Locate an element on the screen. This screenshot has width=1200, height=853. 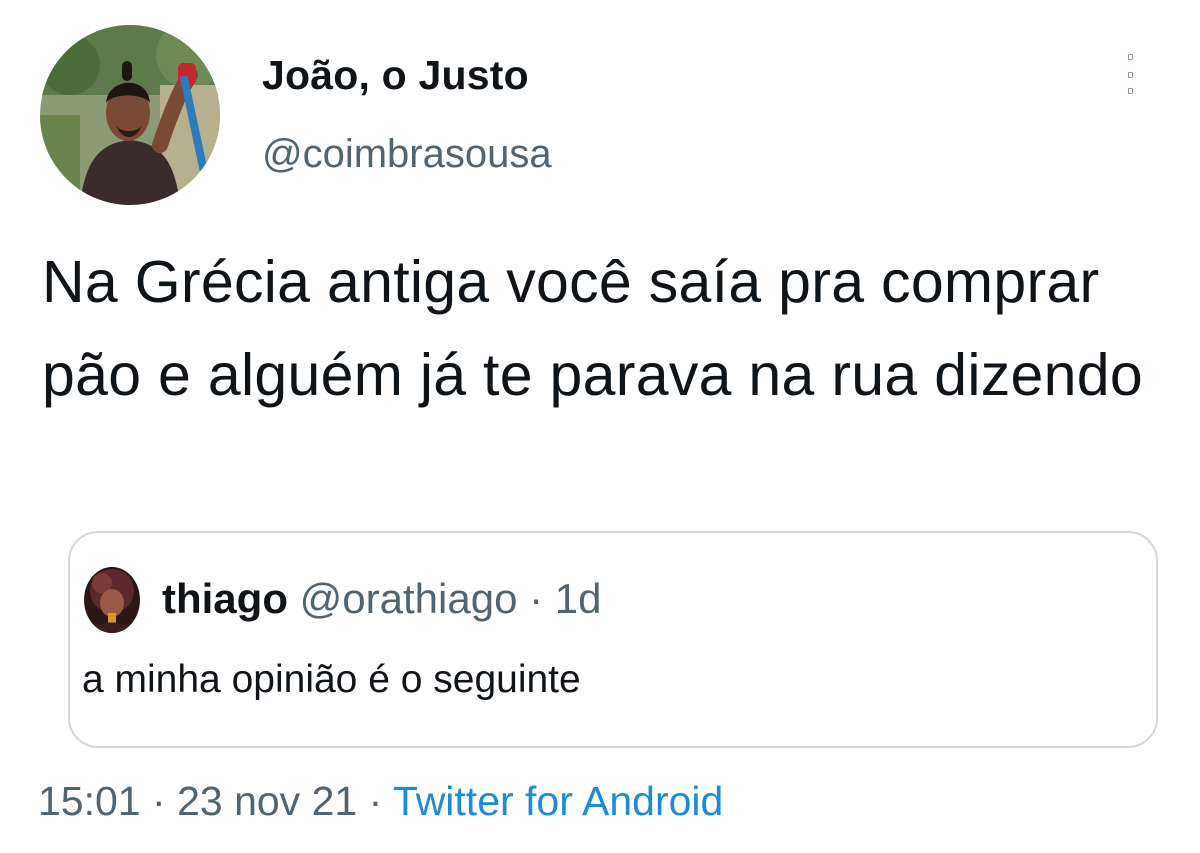
author-avatar is located at coordinates (130, 115).